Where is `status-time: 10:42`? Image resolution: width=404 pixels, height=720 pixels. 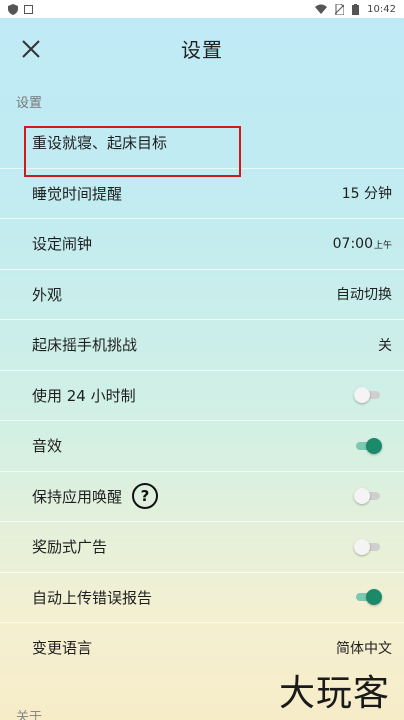 status-time: 10:42 is located at coordinates (381, 9).